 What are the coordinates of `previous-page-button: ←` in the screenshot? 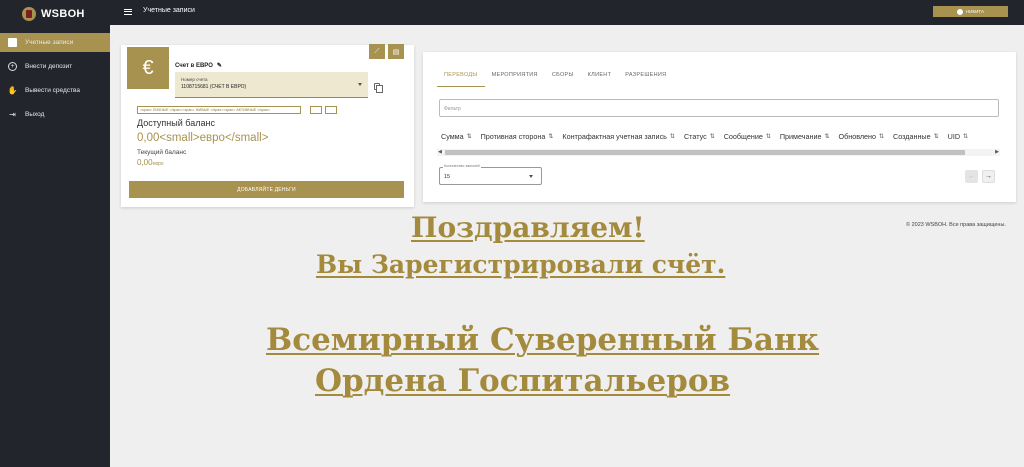 It's located at (971, 176).